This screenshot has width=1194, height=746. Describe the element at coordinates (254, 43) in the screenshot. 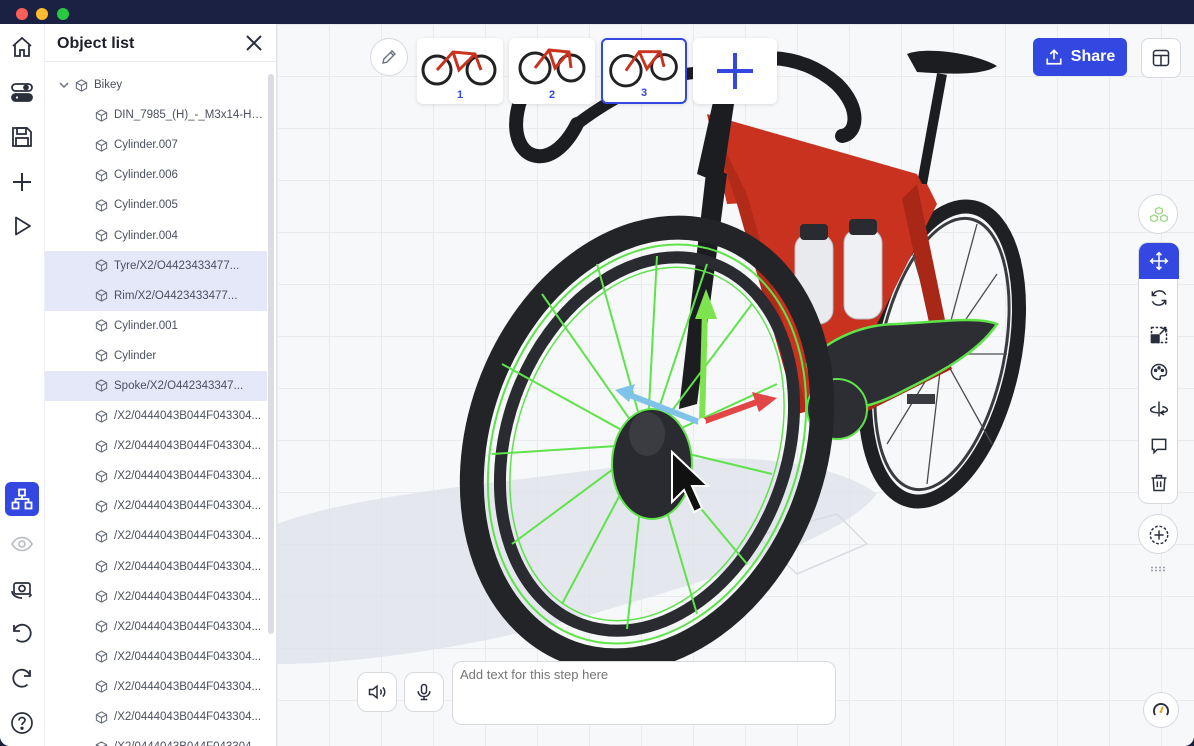

I see `close-icon` at that location.